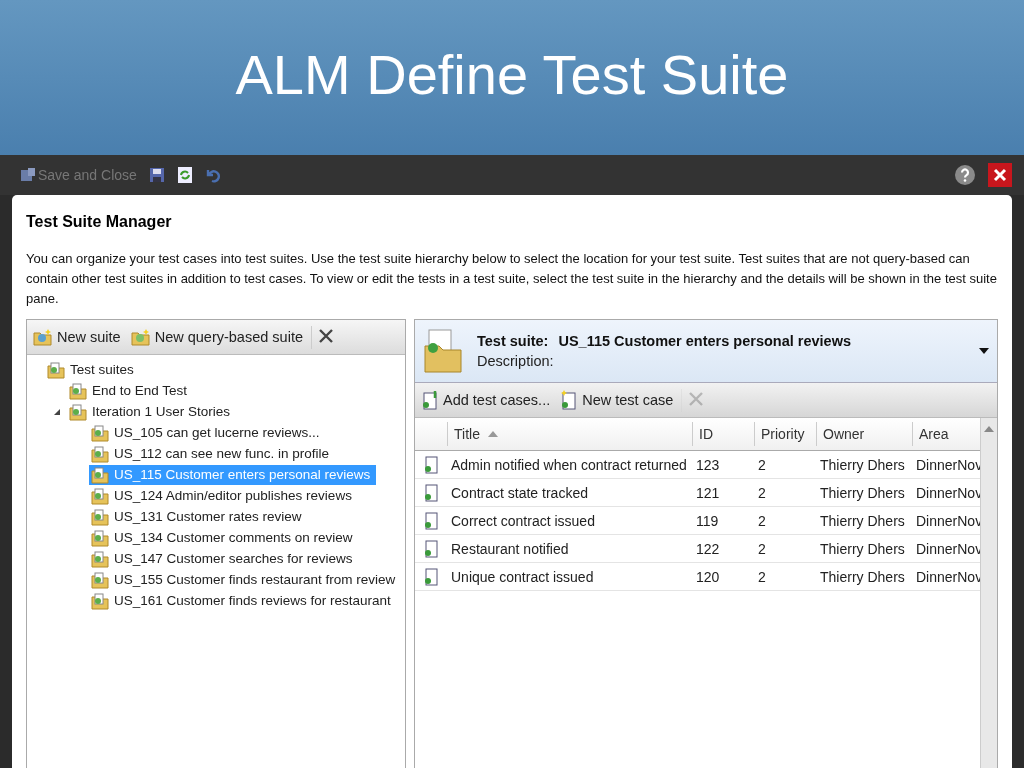 This screenshot has width=1024, height=768. Describe the element at coordinates (513, 341) in the screenshot. I see `suite-label: Test suite:` at that location.